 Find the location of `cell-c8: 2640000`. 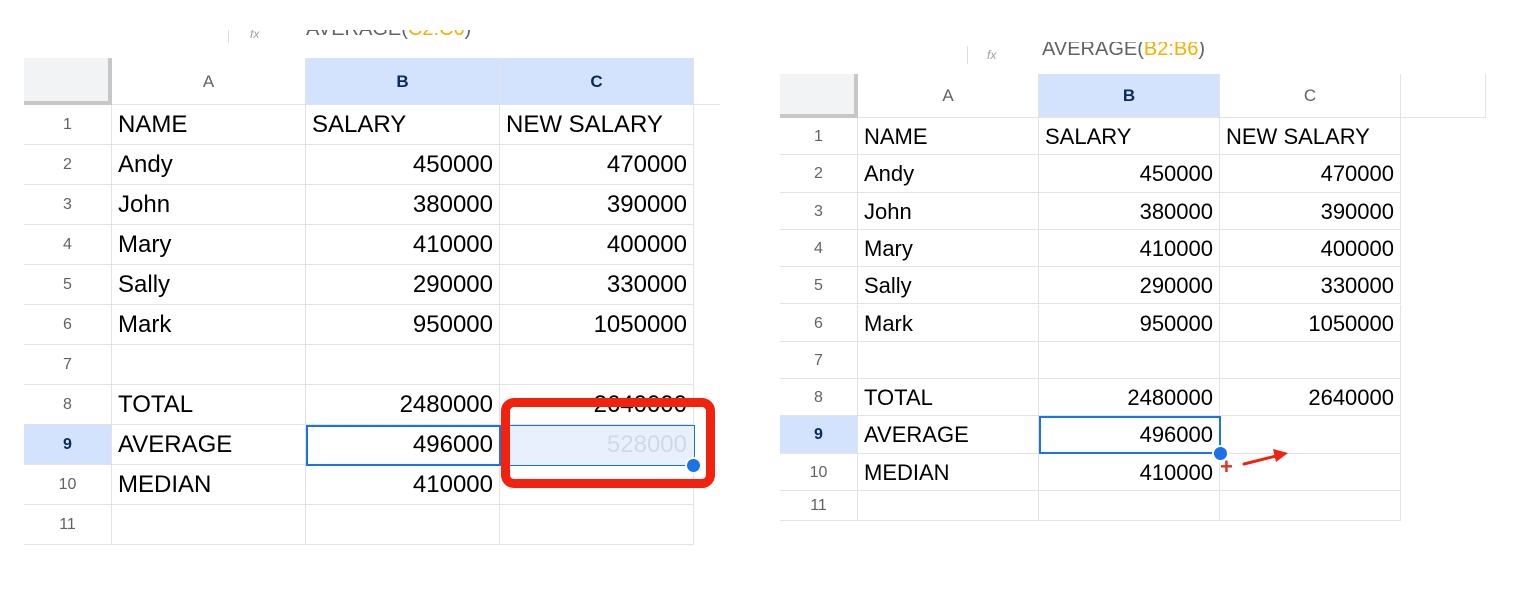

cell-c8: 2640000 is located at coordinates (1310, 398).